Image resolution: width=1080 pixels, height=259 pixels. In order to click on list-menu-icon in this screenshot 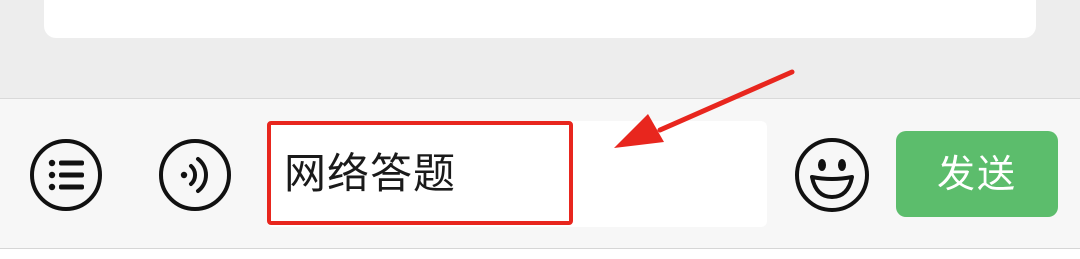, I will do `click(66, 175)`.